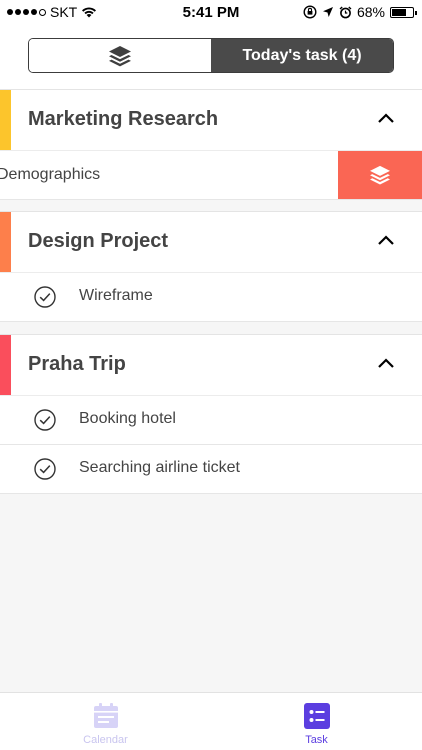  I want to click on status-bar: SKT 5:41 PM 68%, so click(211, 12).